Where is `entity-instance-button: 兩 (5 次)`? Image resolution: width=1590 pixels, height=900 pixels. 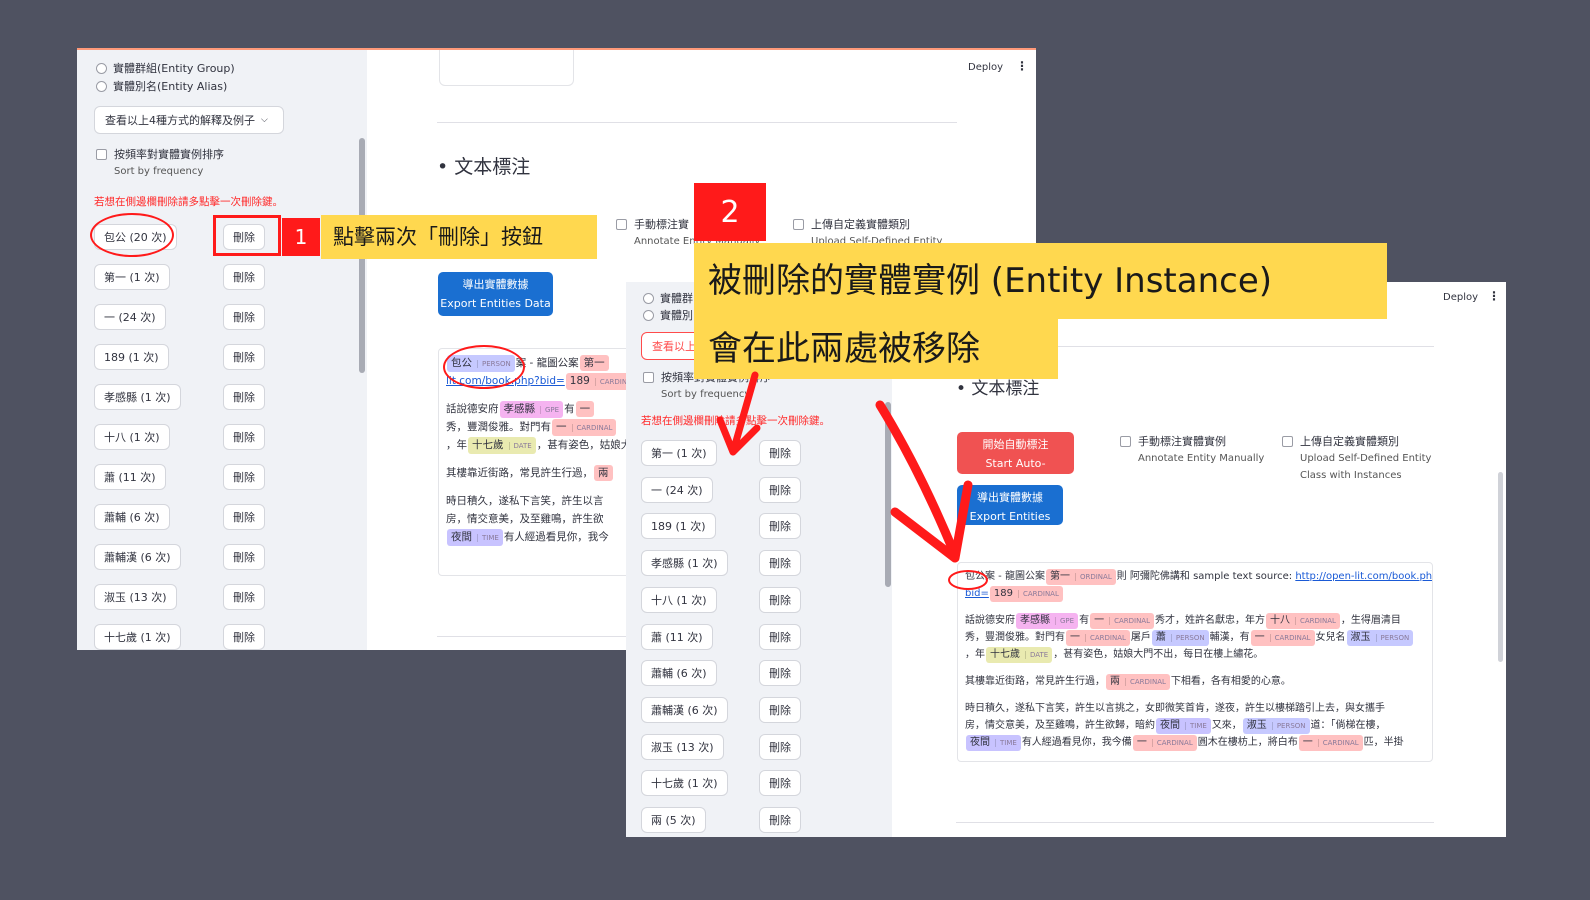 entity-instance-button: 兩 (5 次) is located at coordinates (673, 820).